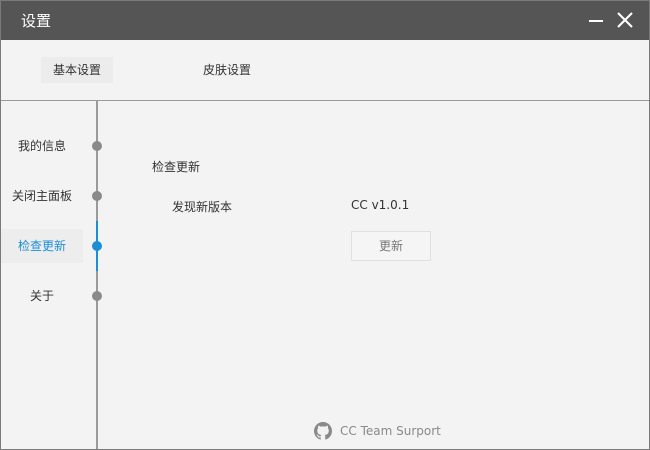  What do you see at coordinates (77, 70) in the screenshot?
I see `tab-basic-settings: 基本设置` at bounding box center [77, 70].